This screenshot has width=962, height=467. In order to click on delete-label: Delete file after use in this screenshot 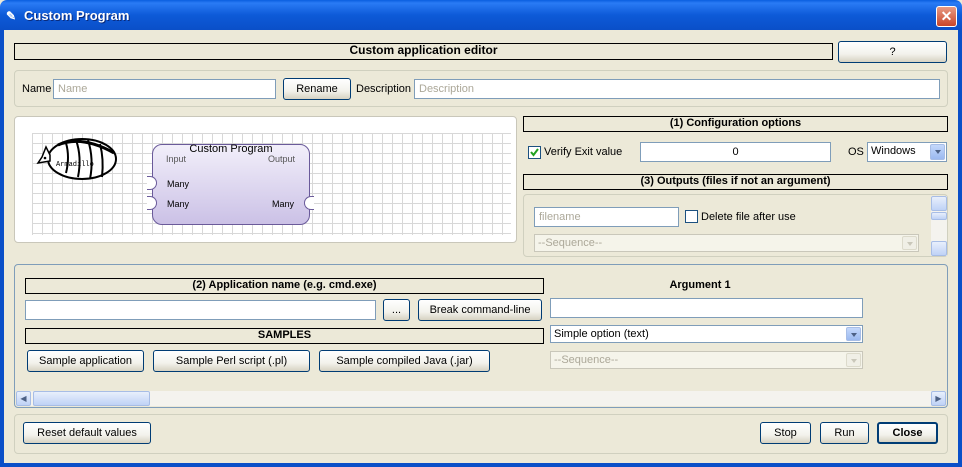, I will do `click(748, 217)`.